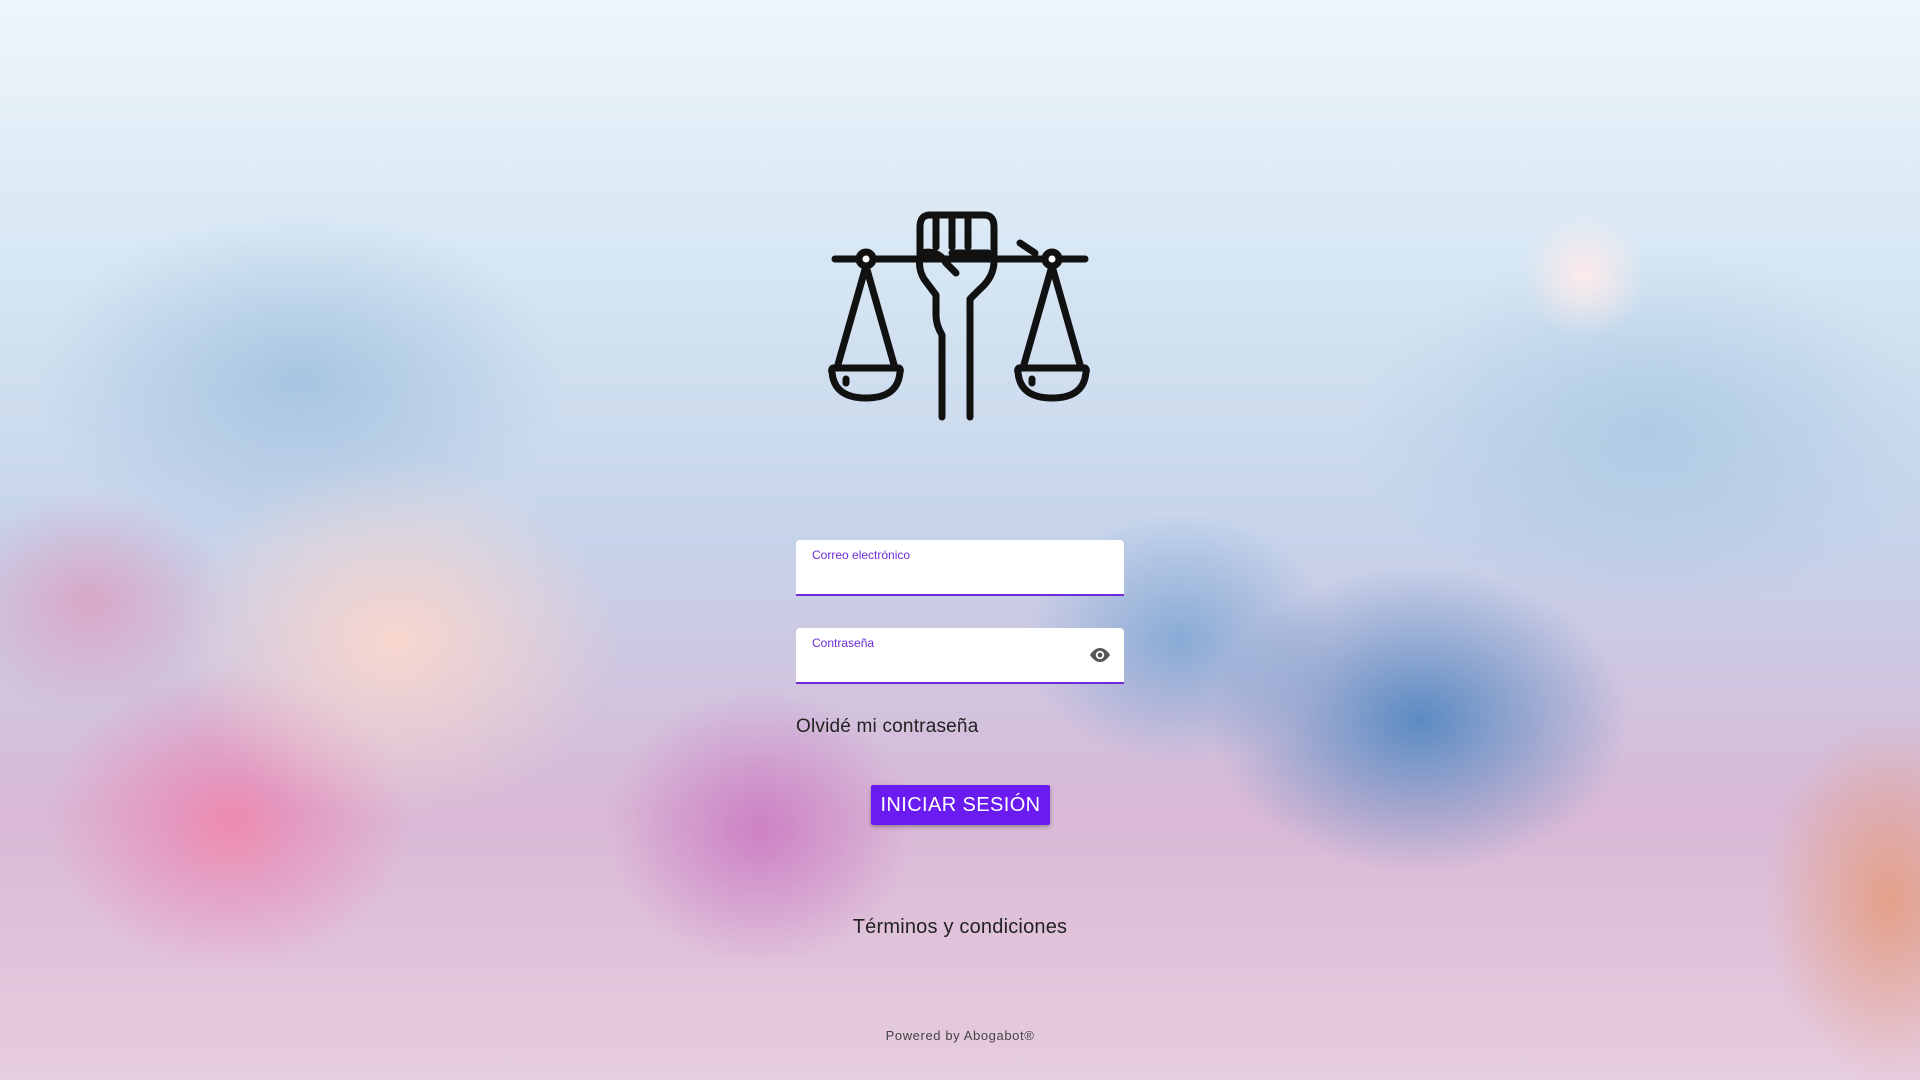 The width and height of the screenshot is (1920, 1080). Describe the element at coordinates (952, 577) in the screenshot. I see `email-input` at that location.